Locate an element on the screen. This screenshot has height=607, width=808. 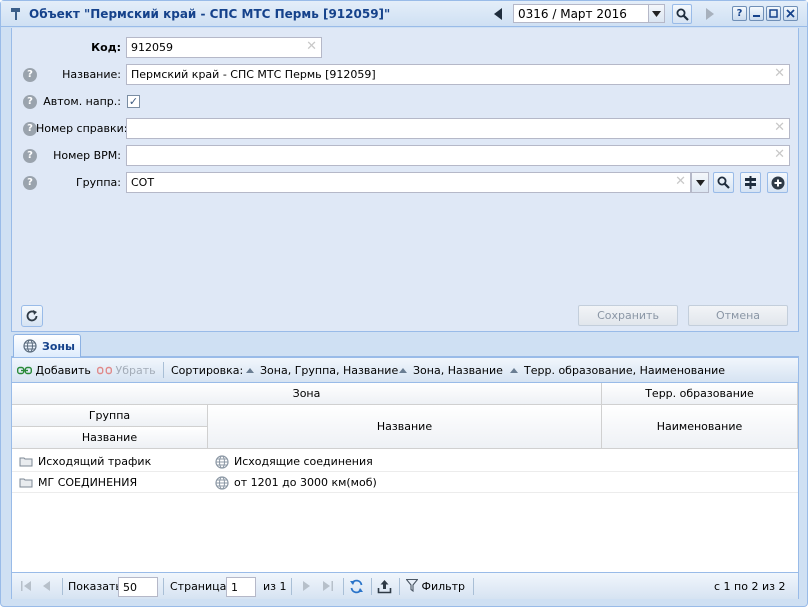
sort-button-territory: Терр. образование, Наименование is located at coordinates (617, 370).